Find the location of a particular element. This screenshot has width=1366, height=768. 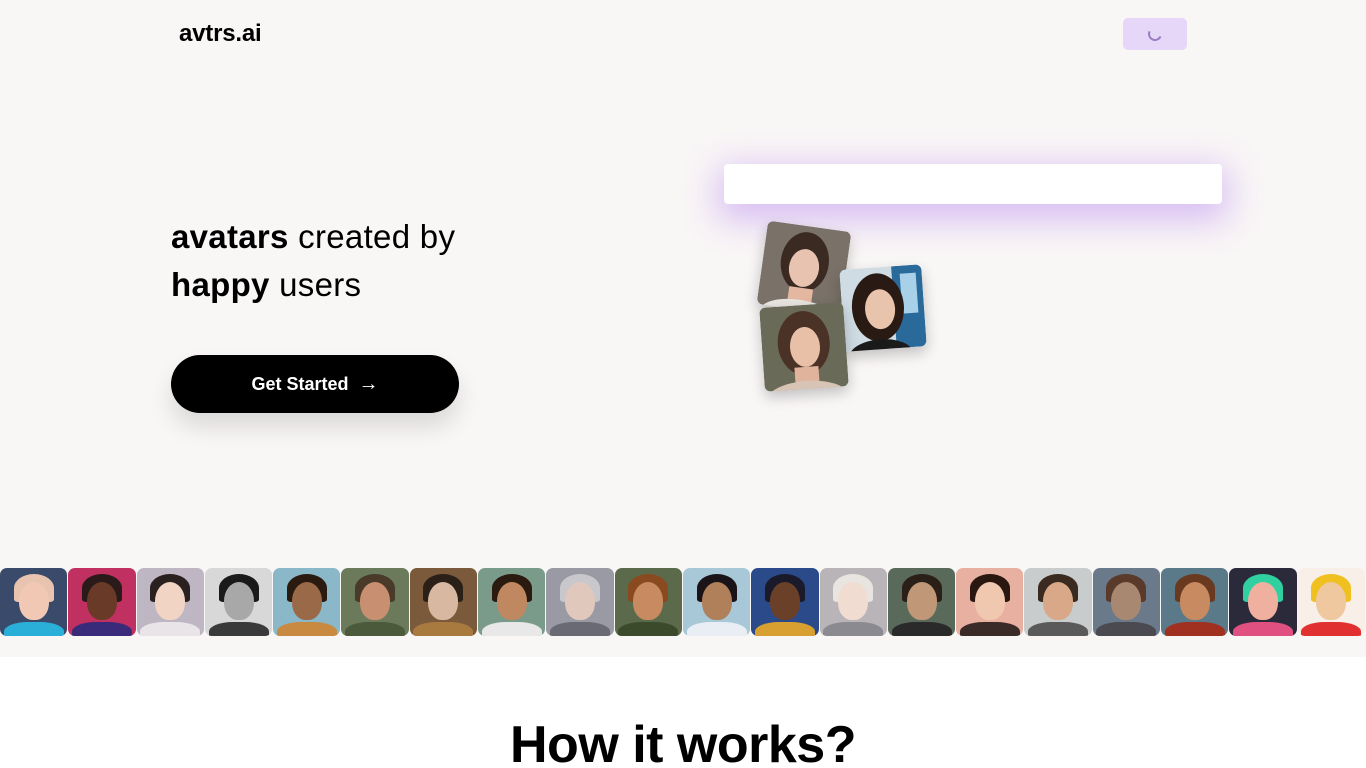

loading-spinner-icon is located at coordinates (1155, 34).